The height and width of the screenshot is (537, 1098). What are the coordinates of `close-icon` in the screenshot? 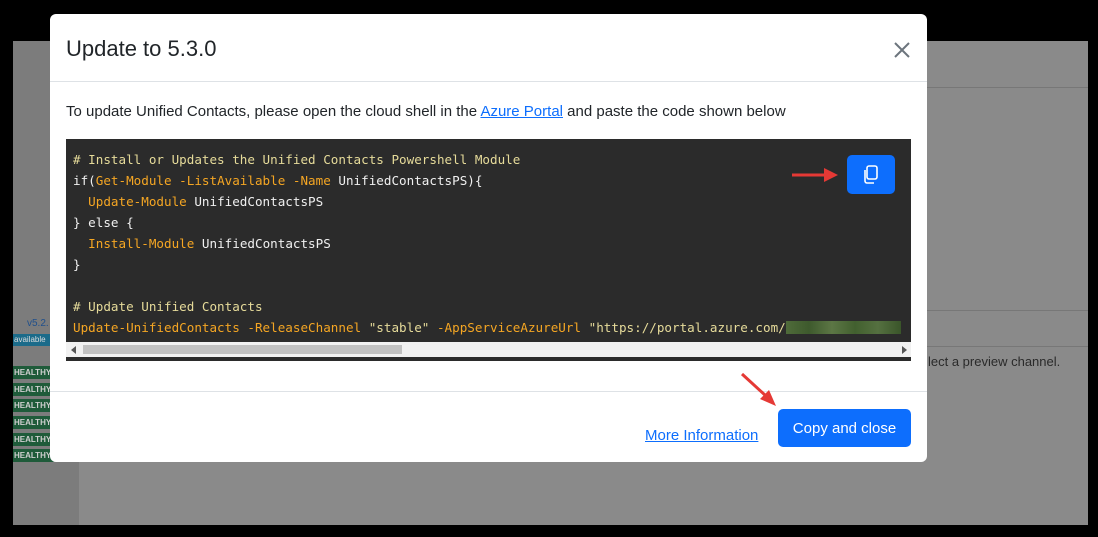 It's located at (902, 50).